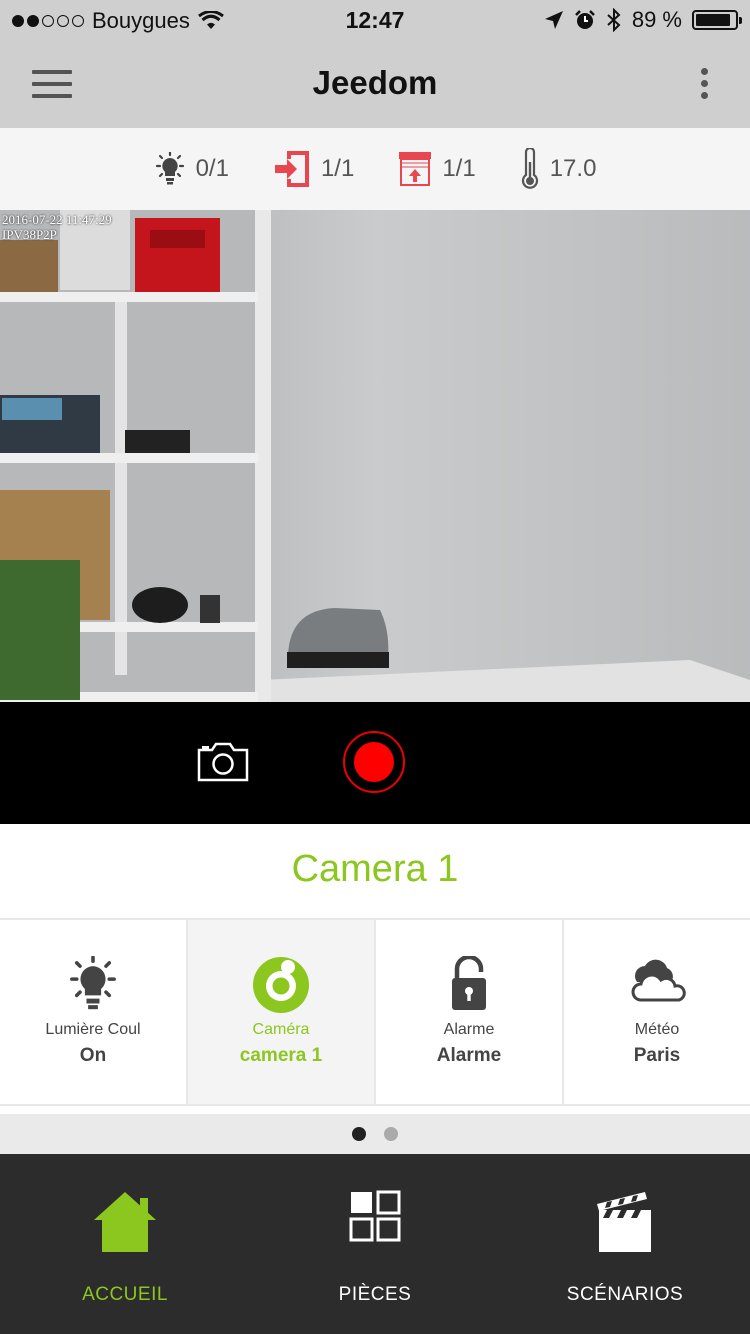  I want to click on tile-lumiere: Lumière Coul On, so click(93, 1012).